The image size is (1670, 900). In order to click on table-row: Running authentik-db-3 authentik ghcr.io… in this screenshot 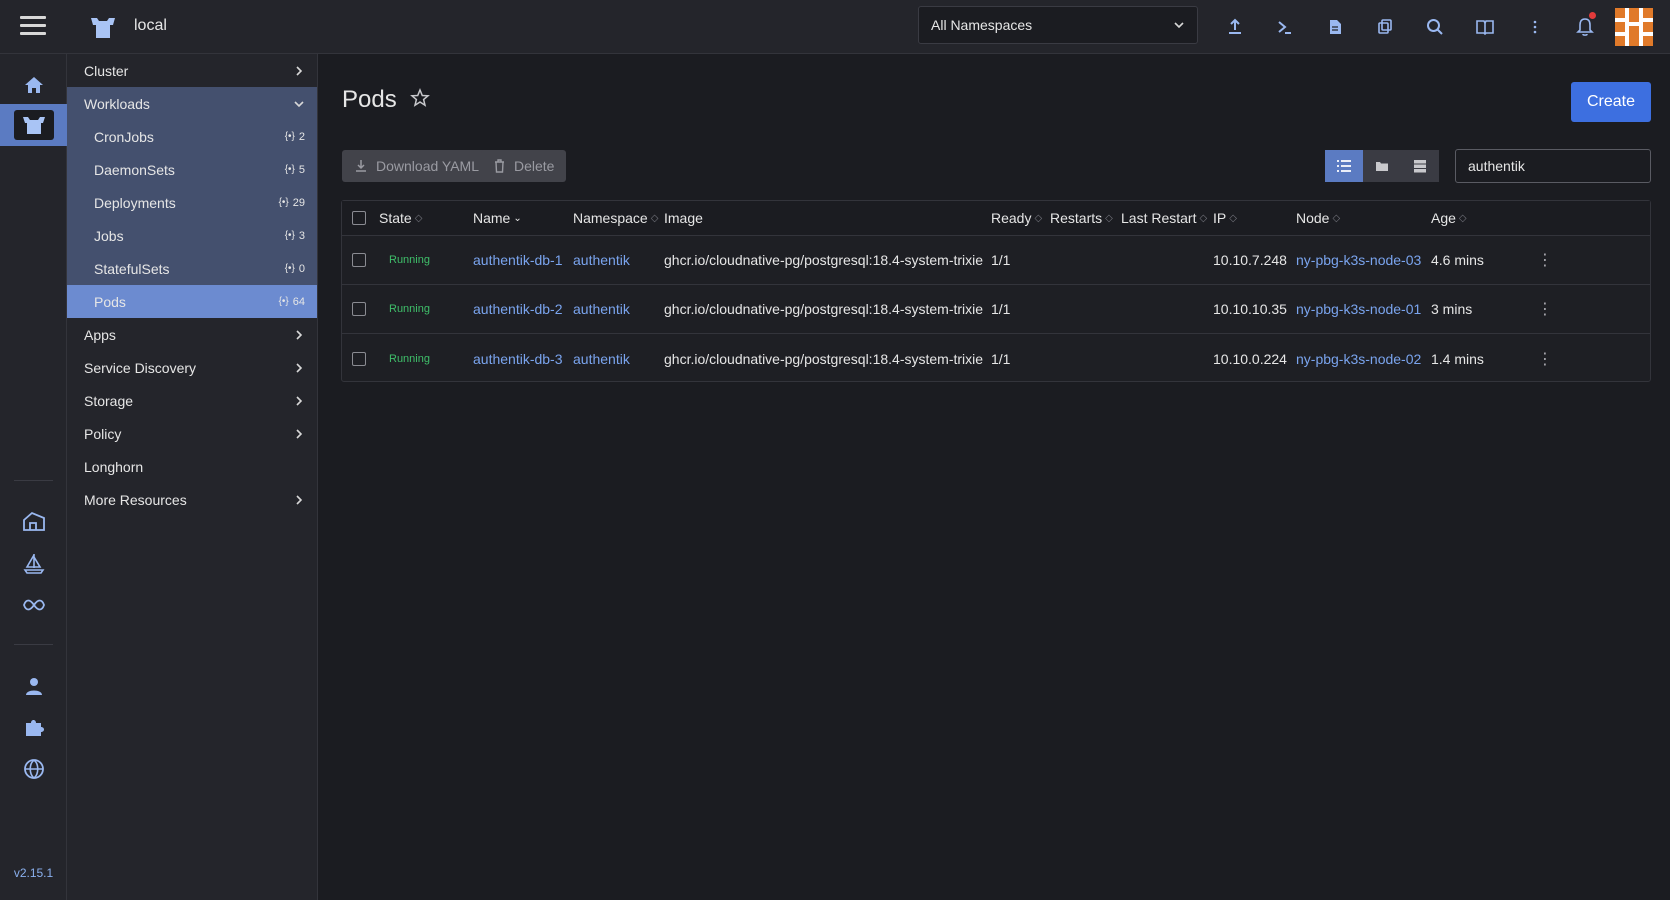, I will do `click(996, 358)`.